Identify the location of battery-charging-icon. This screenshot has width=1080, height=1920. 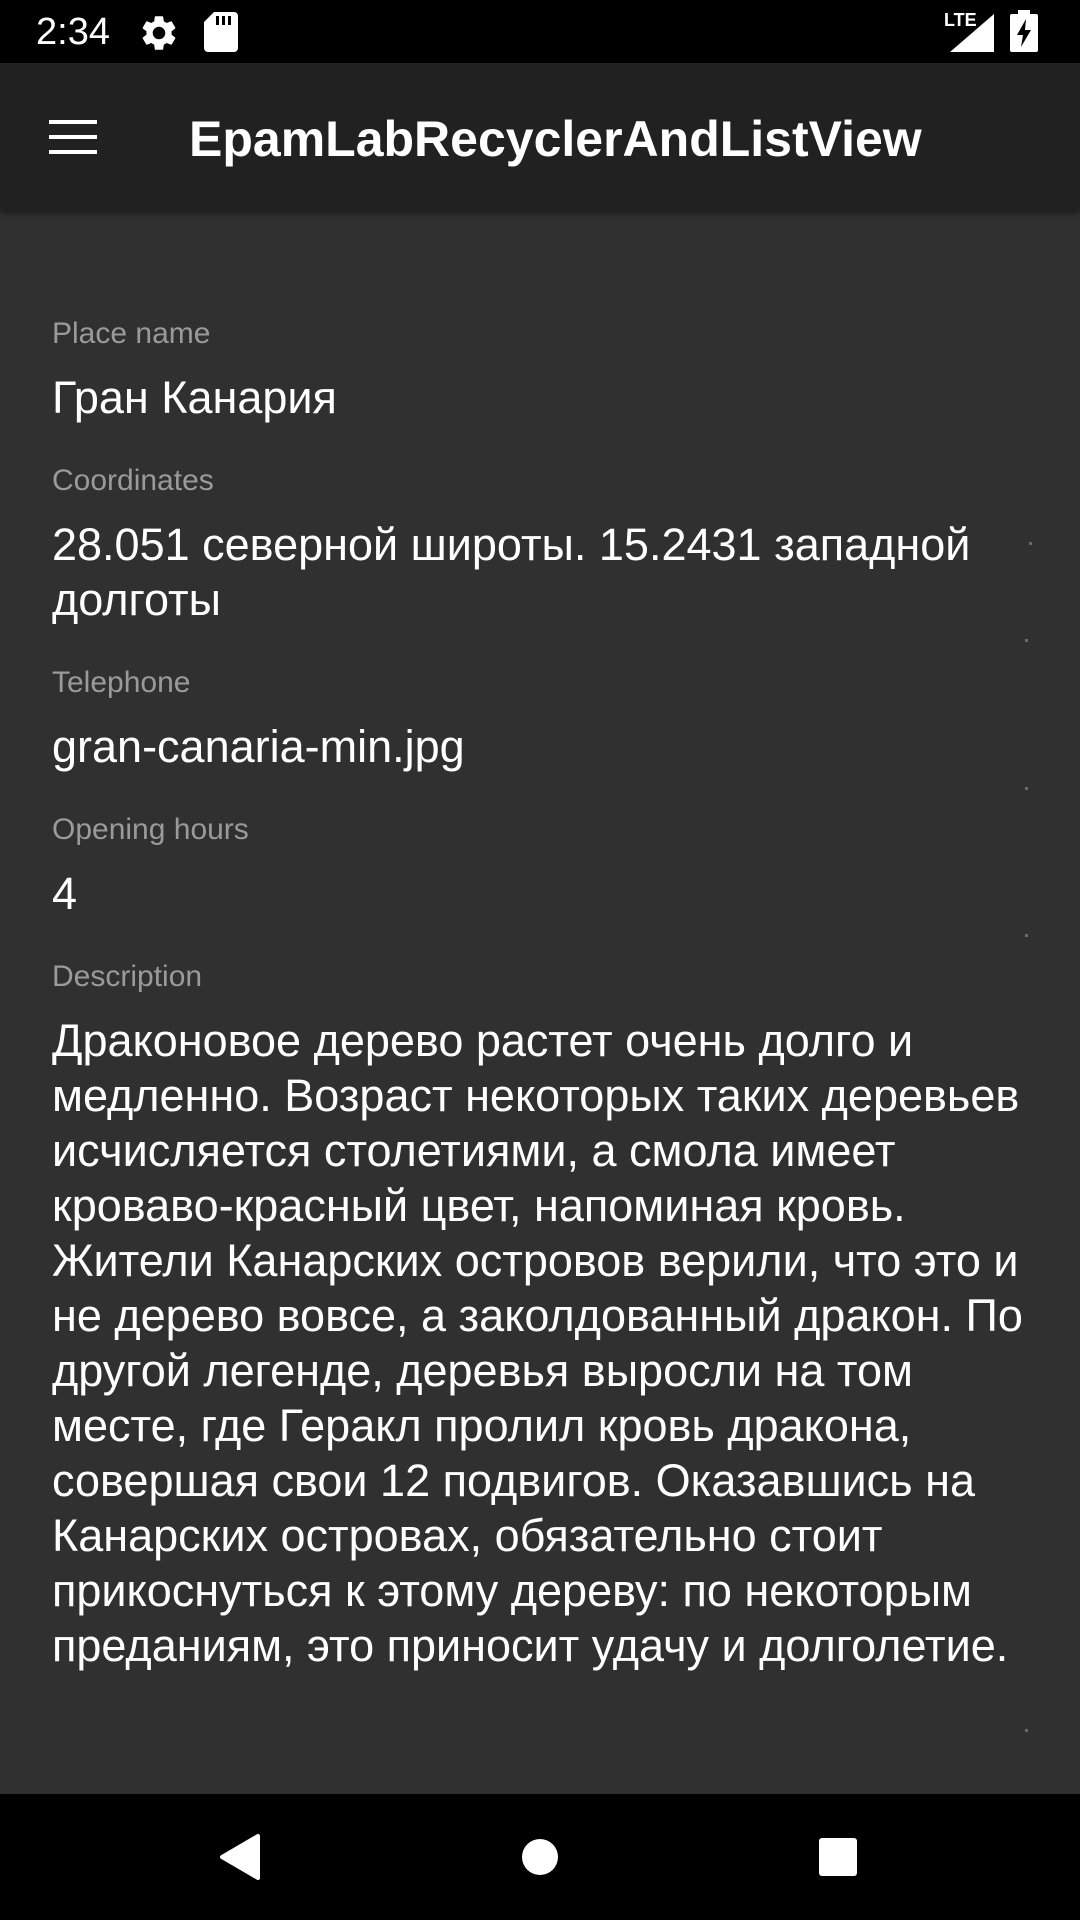
(1024, 33).